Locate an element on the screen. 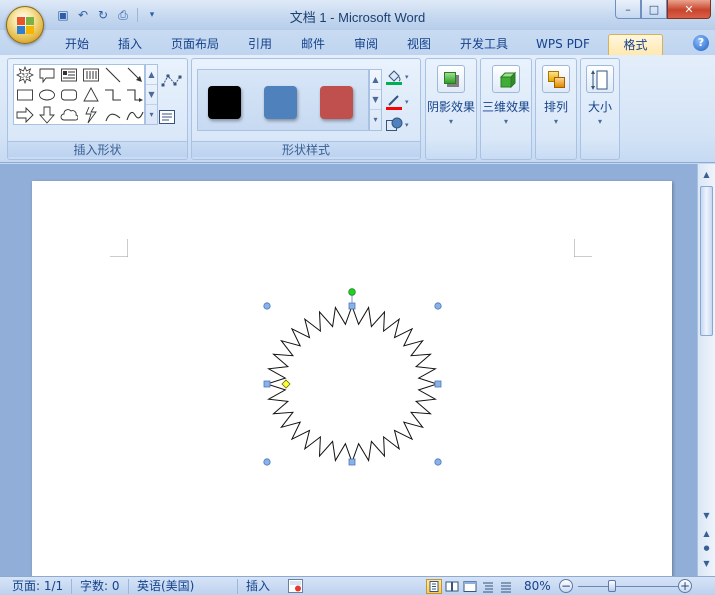 The width and height of the screenshot is (715, 595). close-button: ✕ is located at coordinates (689, 9).